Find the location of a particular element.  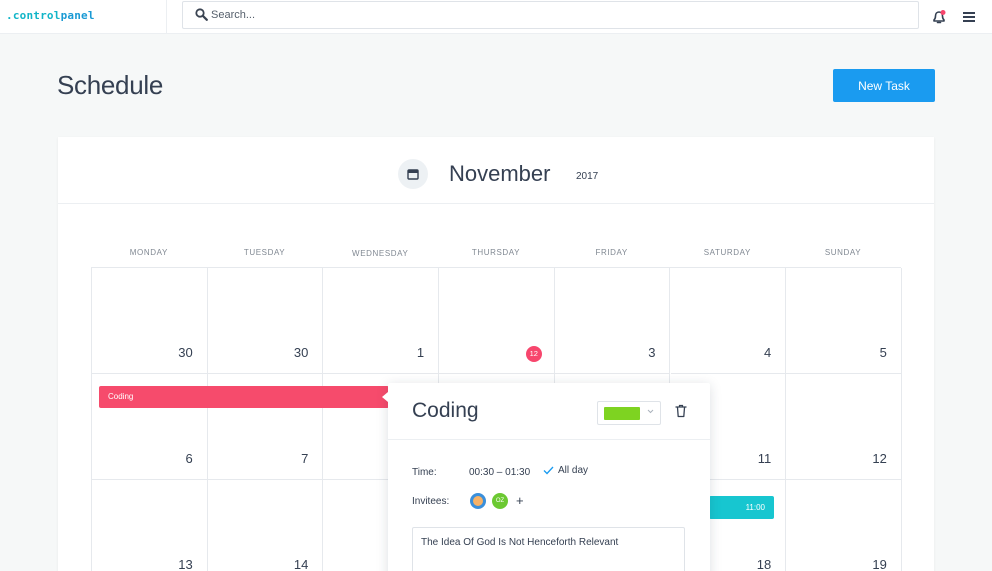

hamburger-icon is located at coordinates (969, 17).